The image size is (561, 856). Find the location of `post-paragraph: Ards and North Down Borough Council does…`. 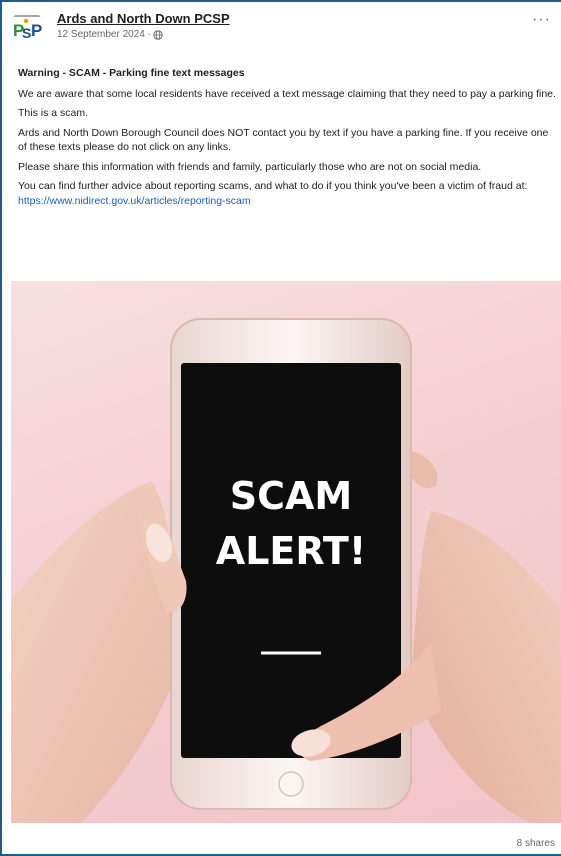

post-paragraph: Ards and North Down Borough Council does… is located at coordinates (283, 140).